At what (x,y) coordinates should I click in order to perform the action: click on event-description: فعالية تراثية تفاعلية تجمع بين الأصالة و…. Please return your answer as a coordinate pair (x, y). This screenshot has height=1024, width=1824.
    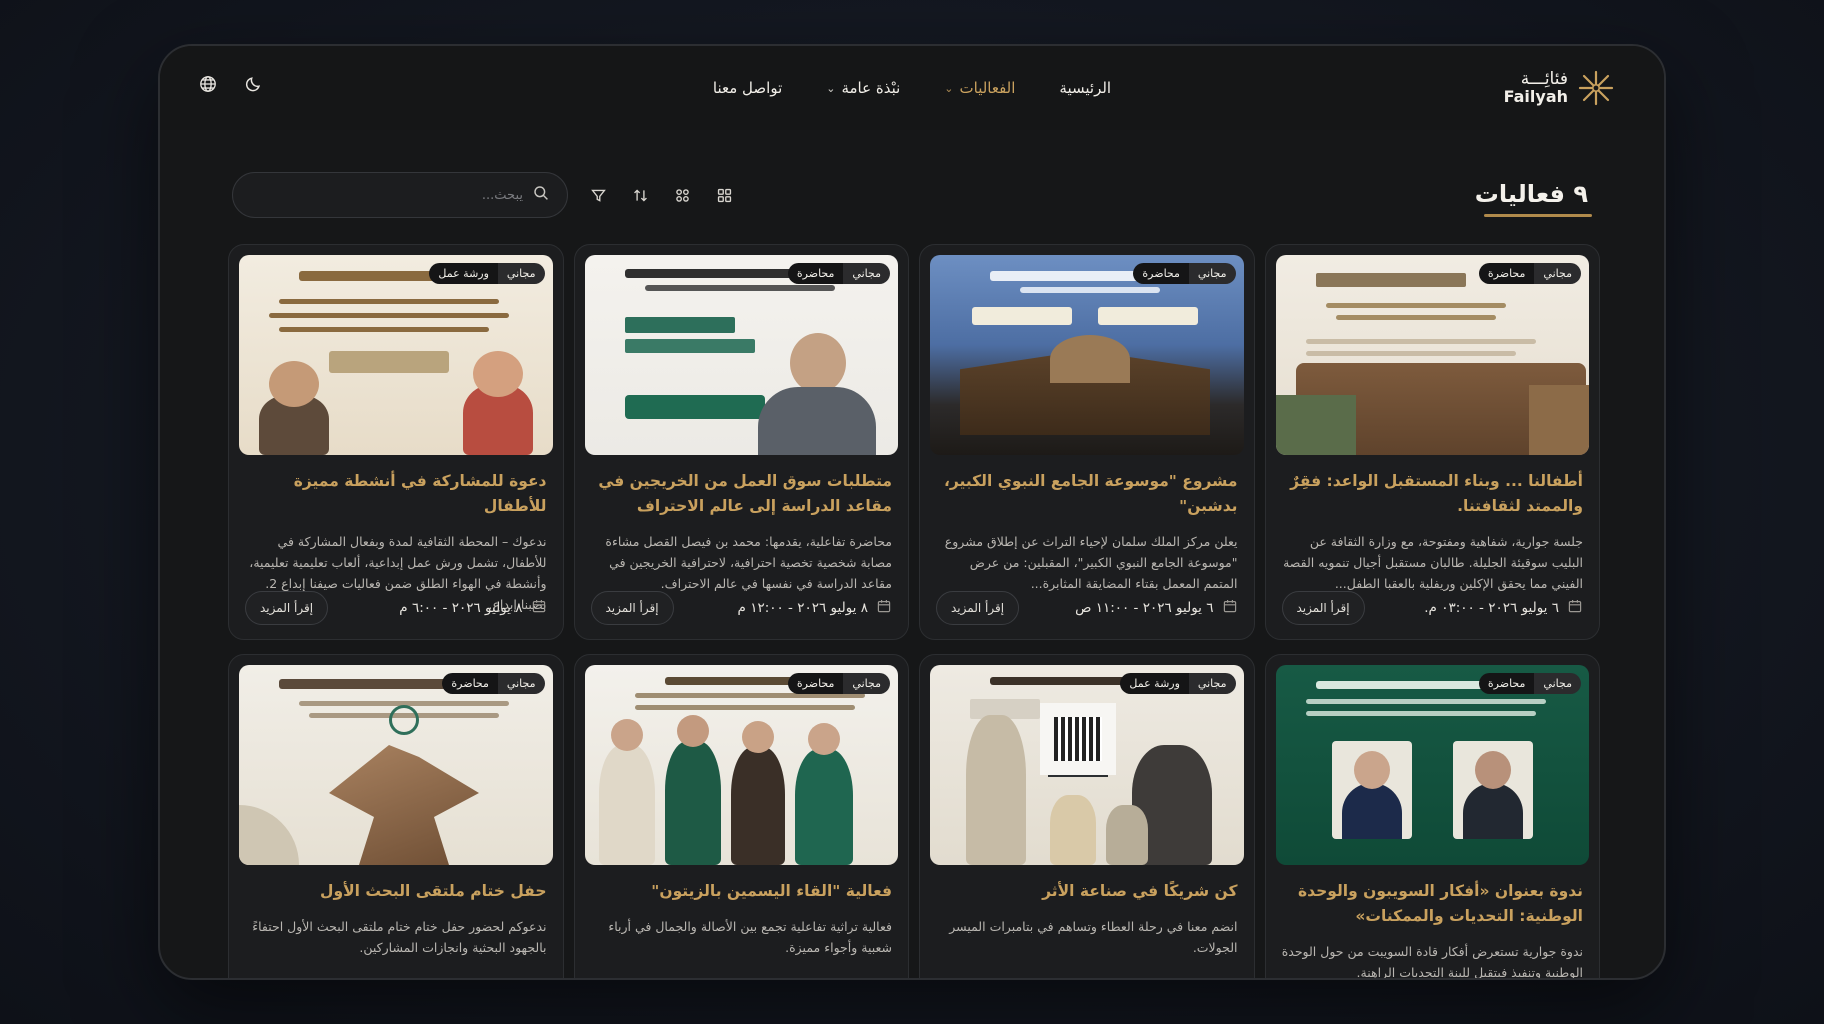
    Looking at the image, I should click on (750, 937).